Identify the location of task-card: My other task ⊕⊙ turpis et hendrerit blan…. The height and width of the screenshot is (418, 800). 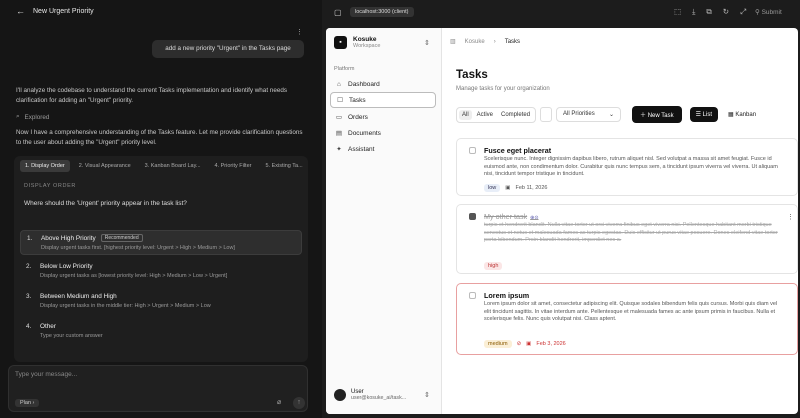
(627, 239).